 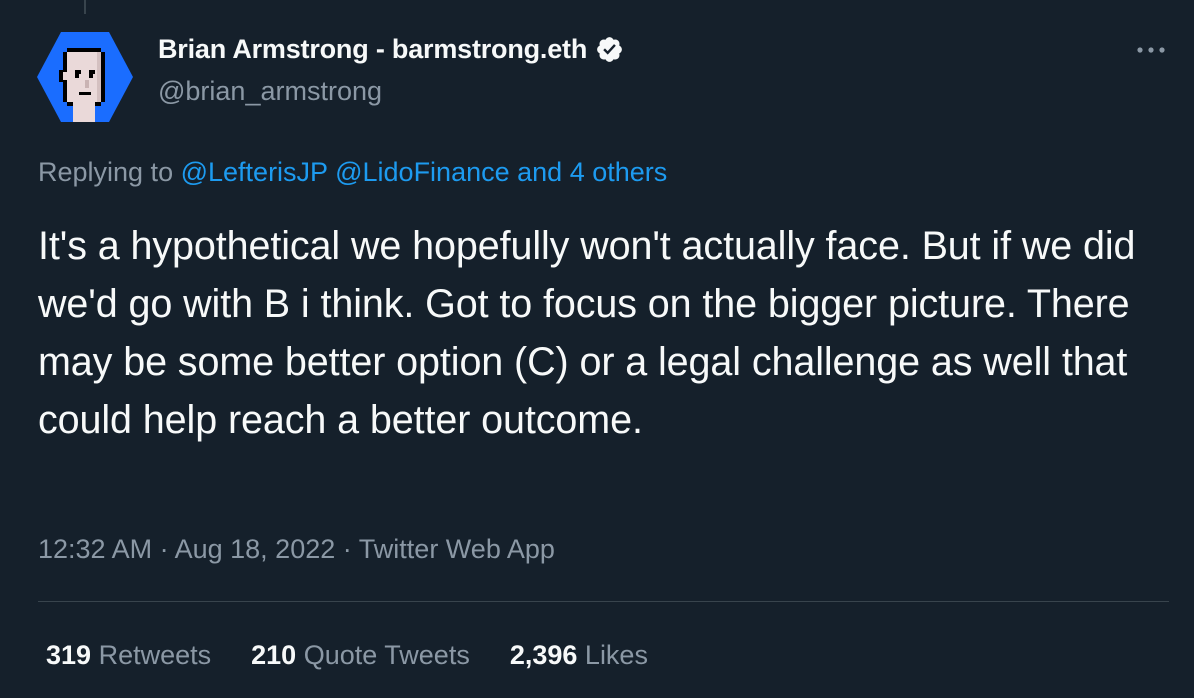 What do you see at coordinates (106, 172) in the screenshot?
I see `replying-to-label: Replying to` at bounding box center [106, 172].